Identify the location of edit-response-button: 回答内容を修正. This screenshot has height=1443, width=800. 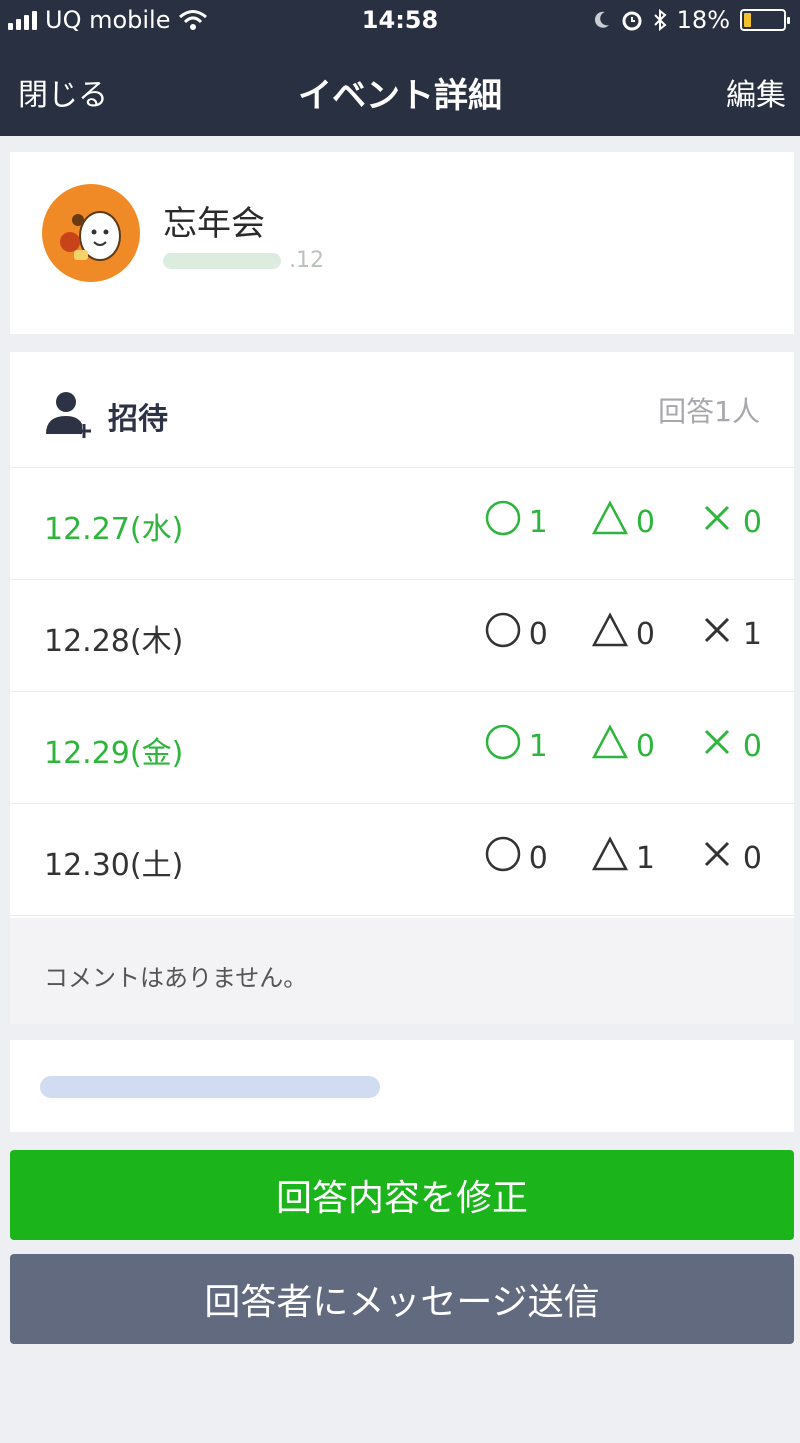
(402, 1195).